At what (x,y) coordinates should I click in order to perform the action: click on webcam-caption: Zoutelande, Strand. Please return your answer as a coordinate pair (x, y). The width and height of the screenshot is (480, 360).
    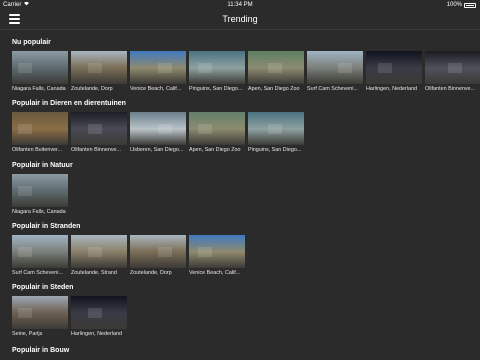
    Looking at the image, I should click on (94, 273).